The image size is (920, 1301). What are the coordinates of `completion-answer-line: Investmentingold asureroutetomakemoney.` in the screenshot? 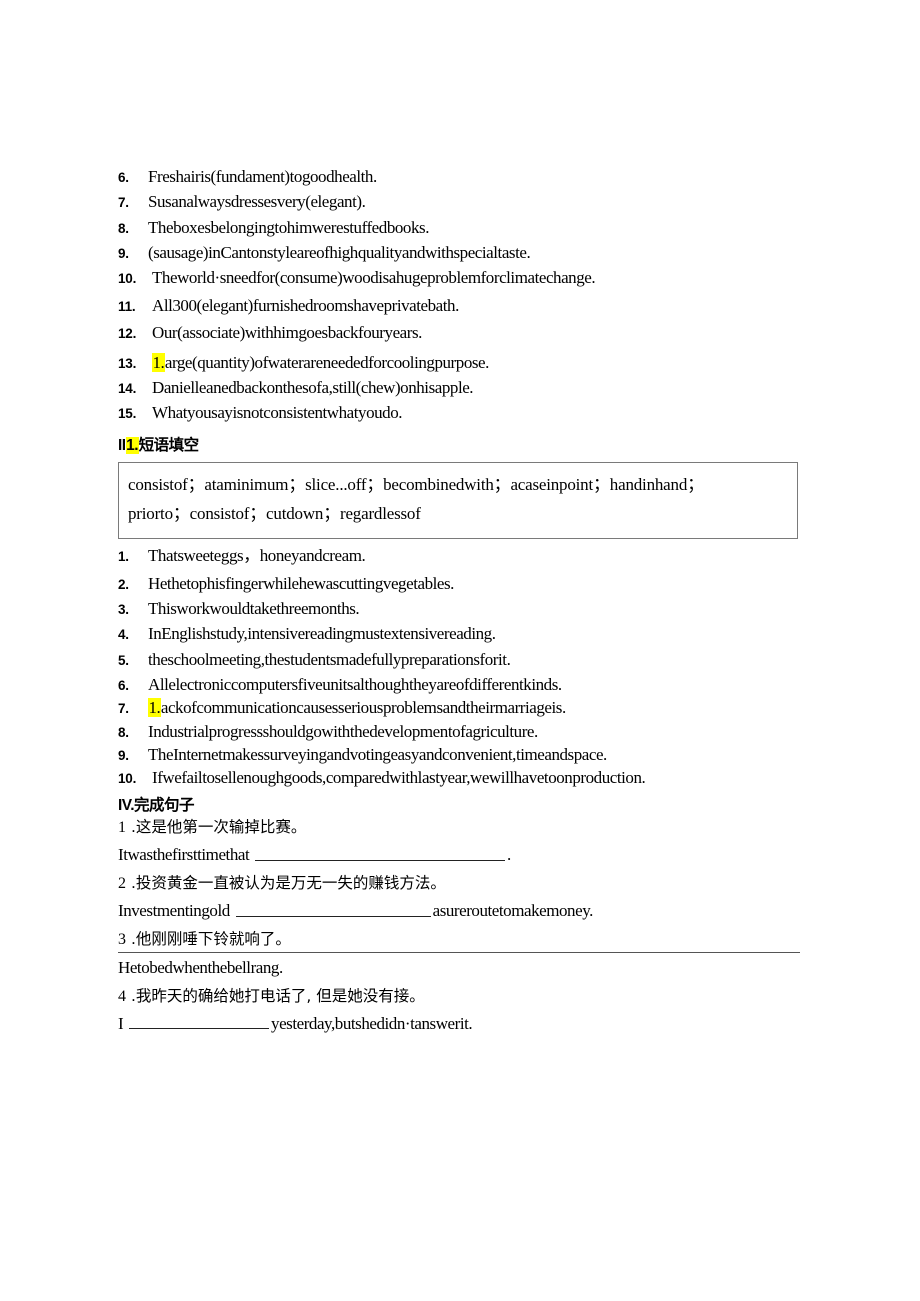 It's located at (468, 910).